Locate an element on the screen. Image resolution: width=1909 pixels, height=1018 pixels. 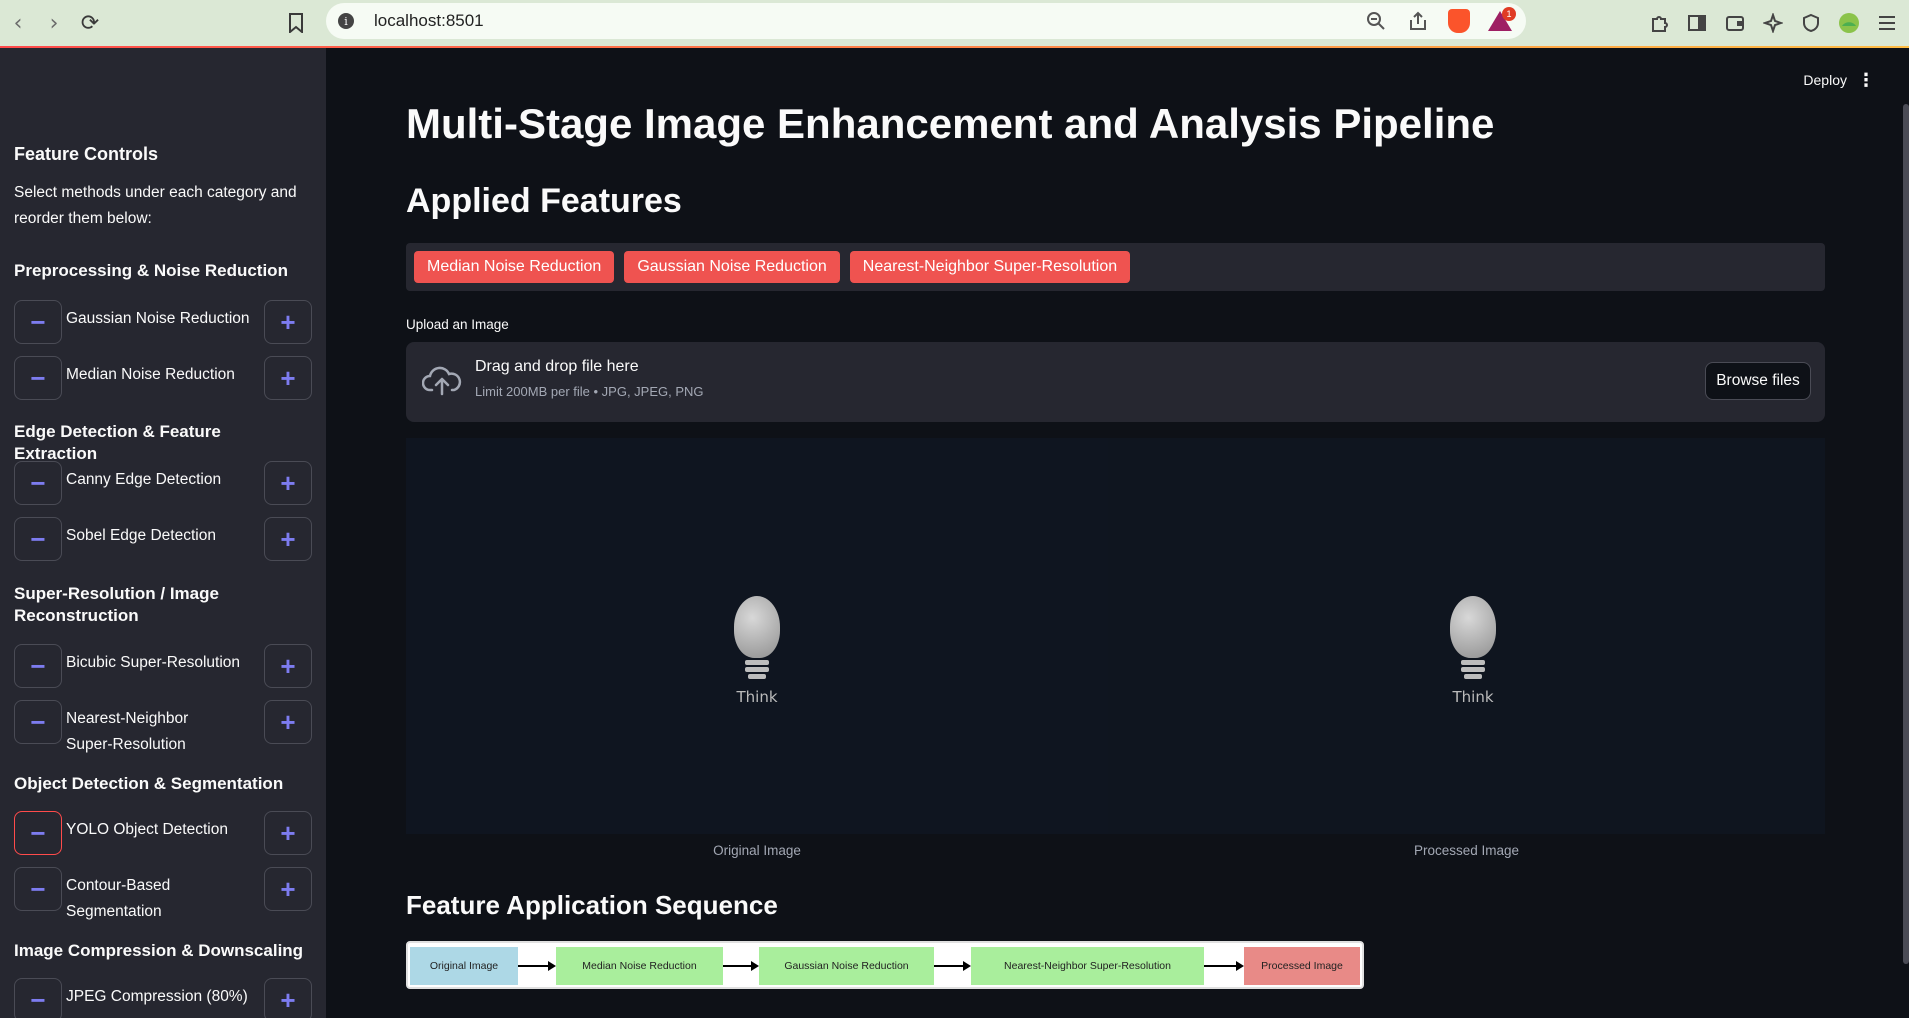
reload-icon: ⟳ is located at coordinates (90, 23).